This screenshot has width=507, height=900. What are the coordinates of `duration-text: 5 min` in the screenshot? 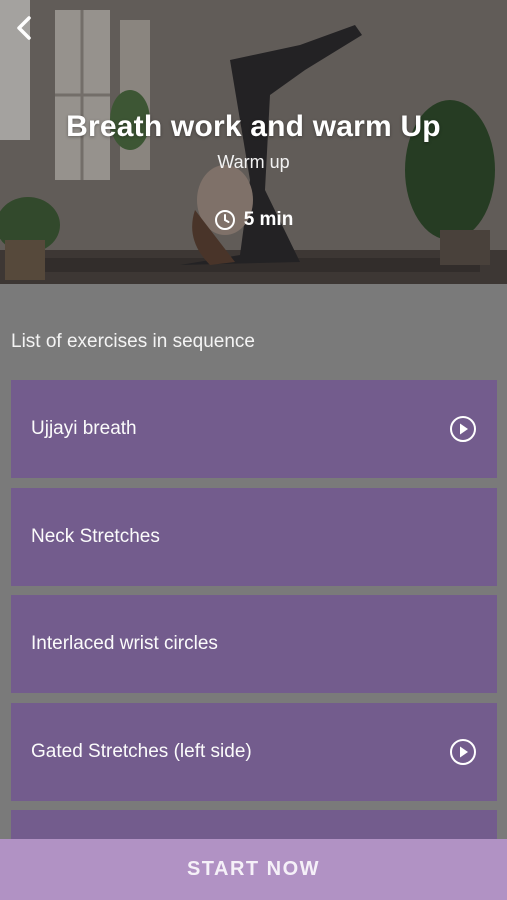 It's located at (268, 219).